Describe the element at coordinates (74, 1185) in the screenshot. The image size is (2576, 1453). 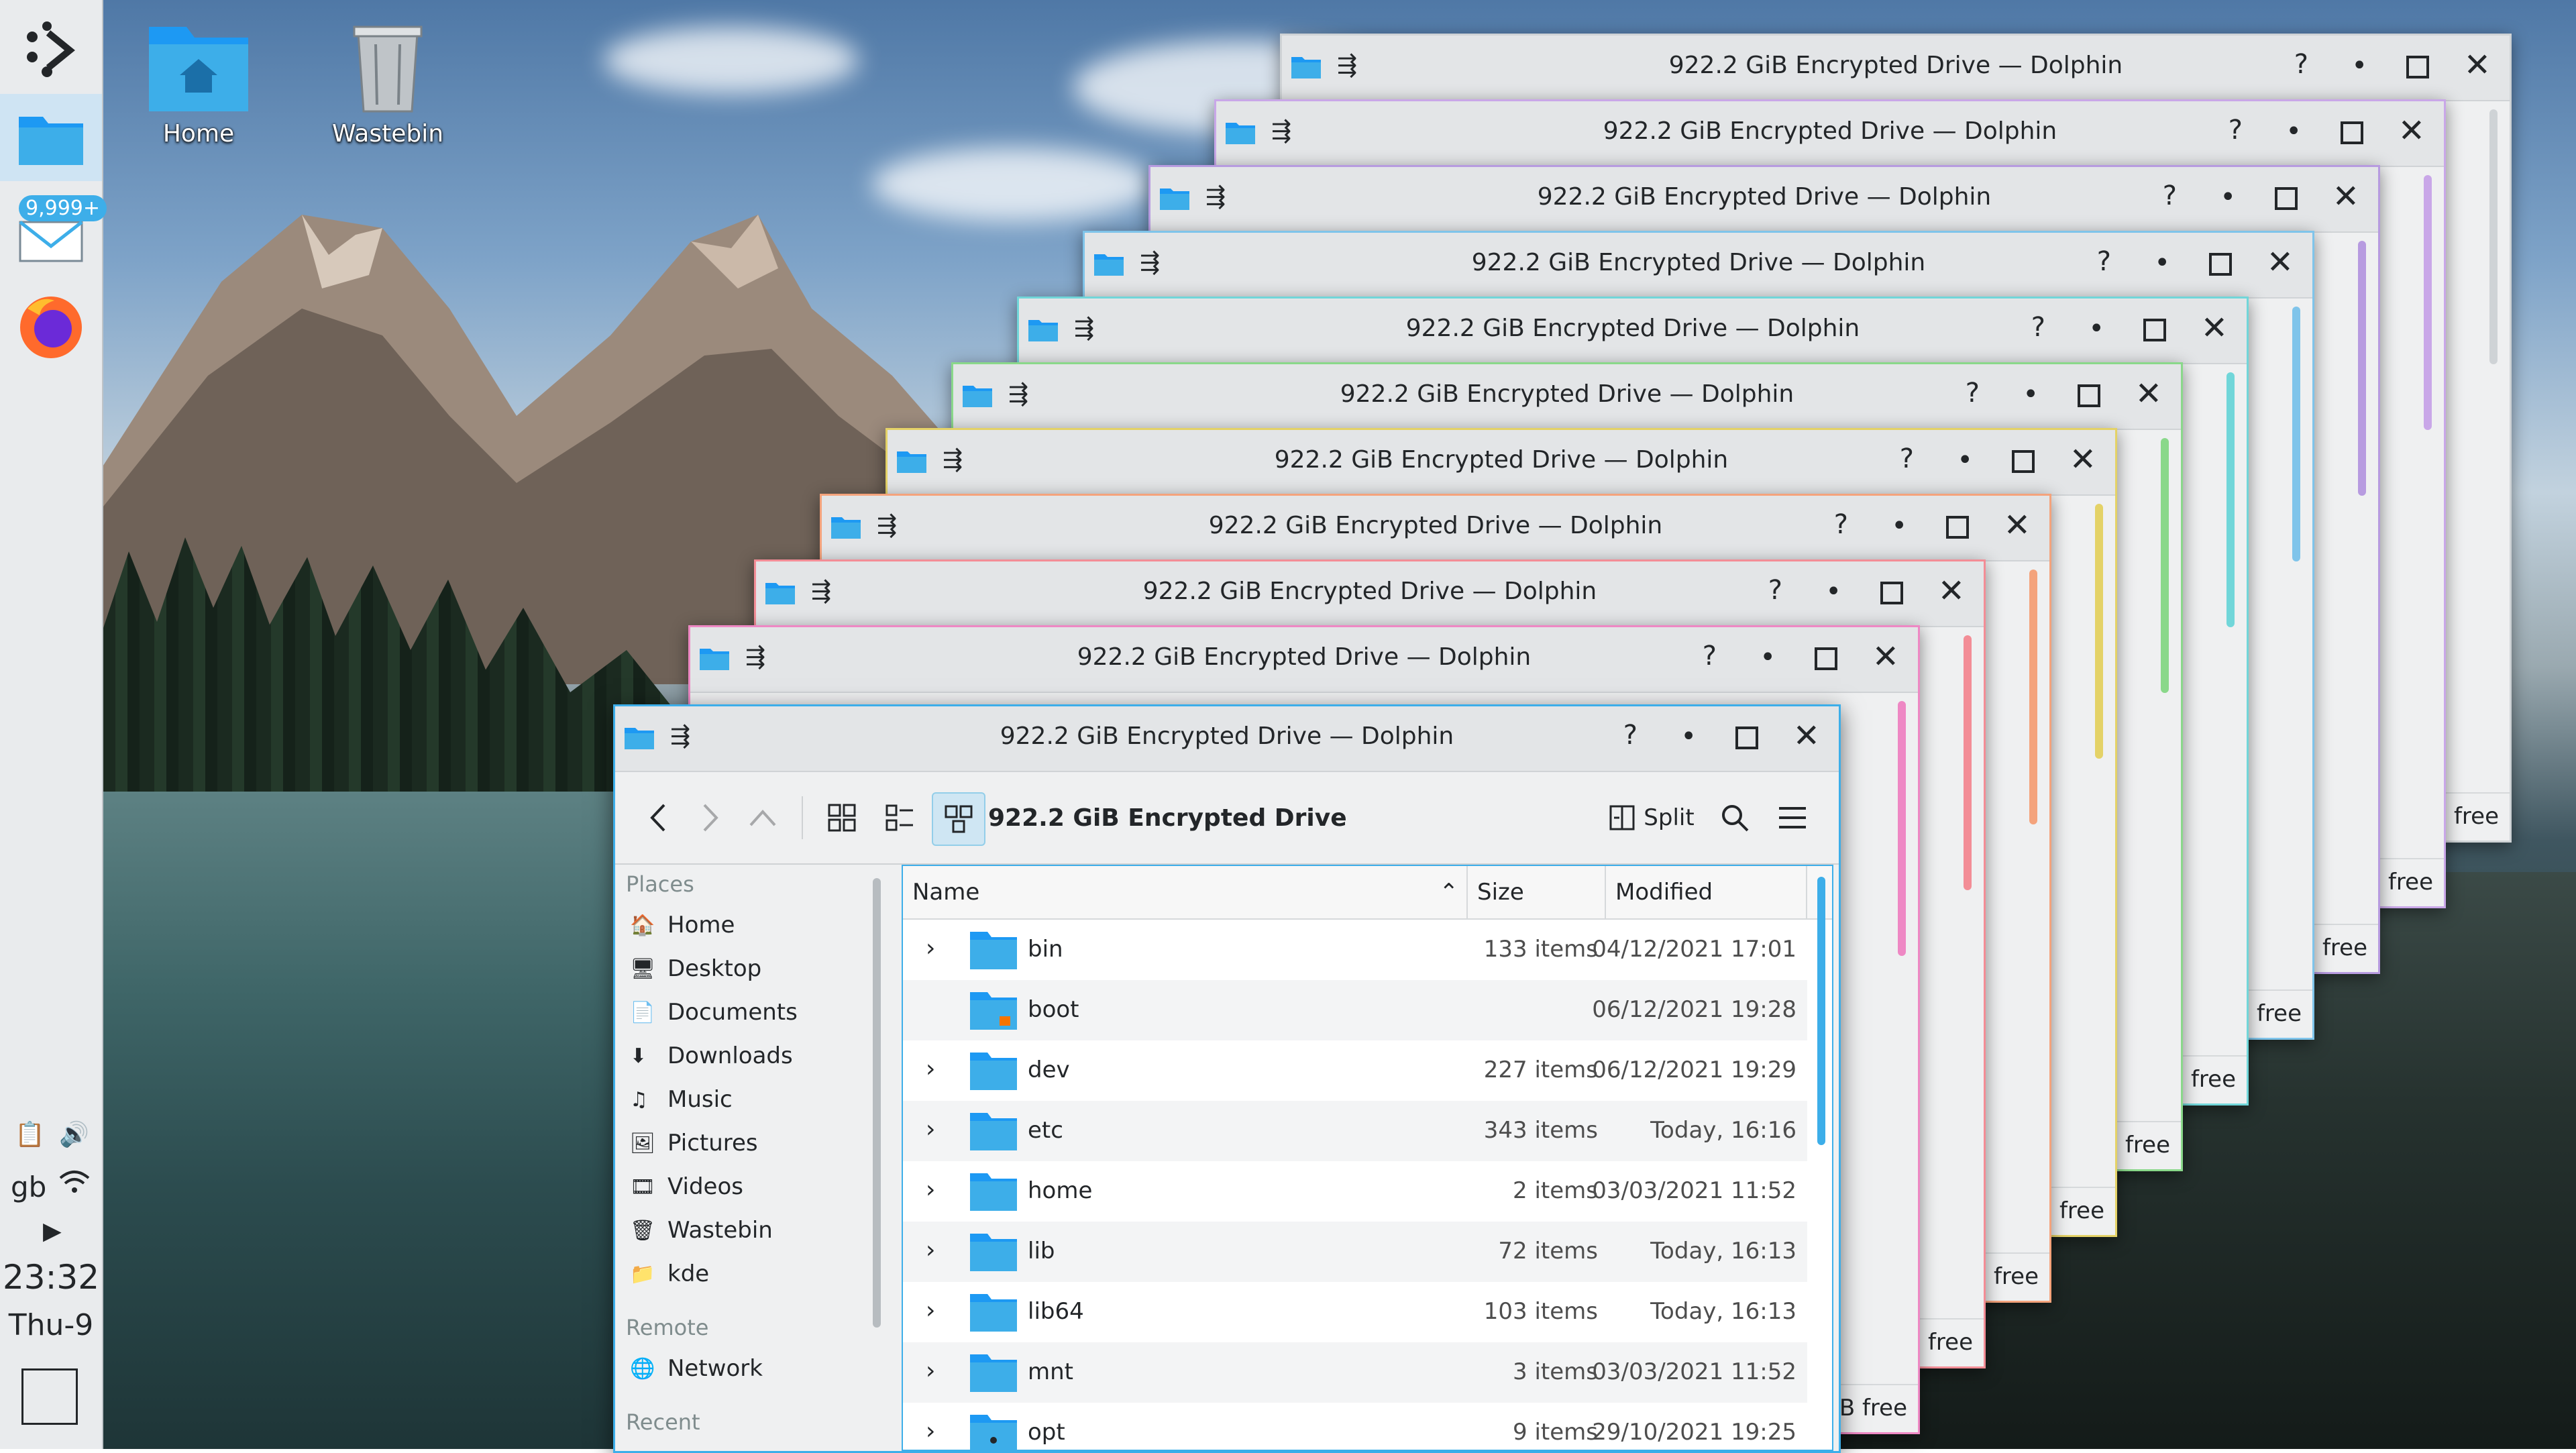
I see `wifi-icon` at that location.